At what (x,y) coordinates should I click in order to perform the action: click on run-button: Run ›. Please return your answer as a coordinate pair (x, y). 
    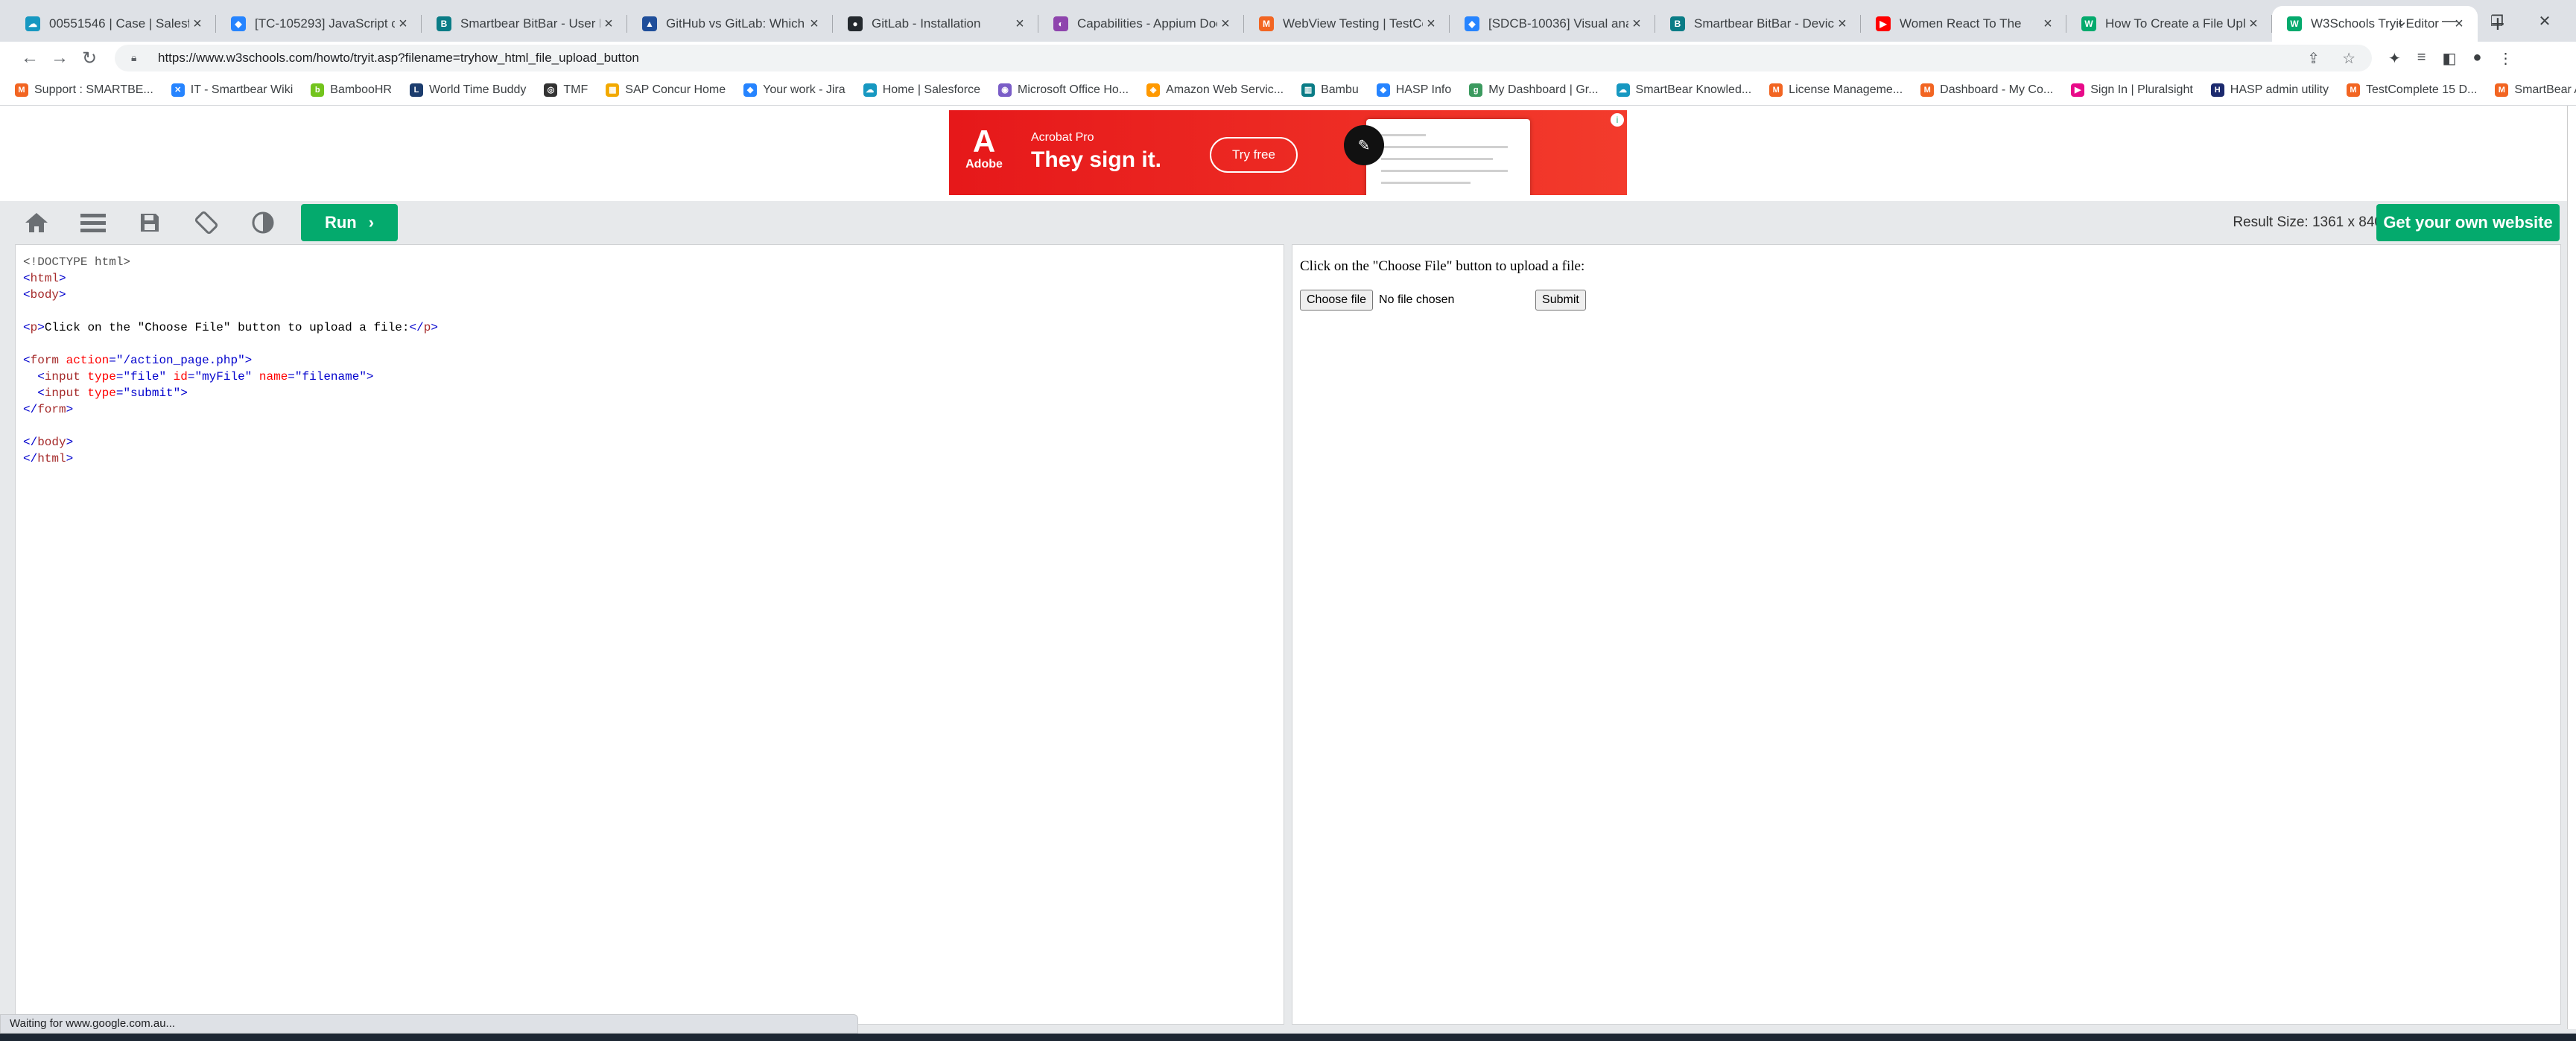
    Looking at the image, I should click on (350, 222).